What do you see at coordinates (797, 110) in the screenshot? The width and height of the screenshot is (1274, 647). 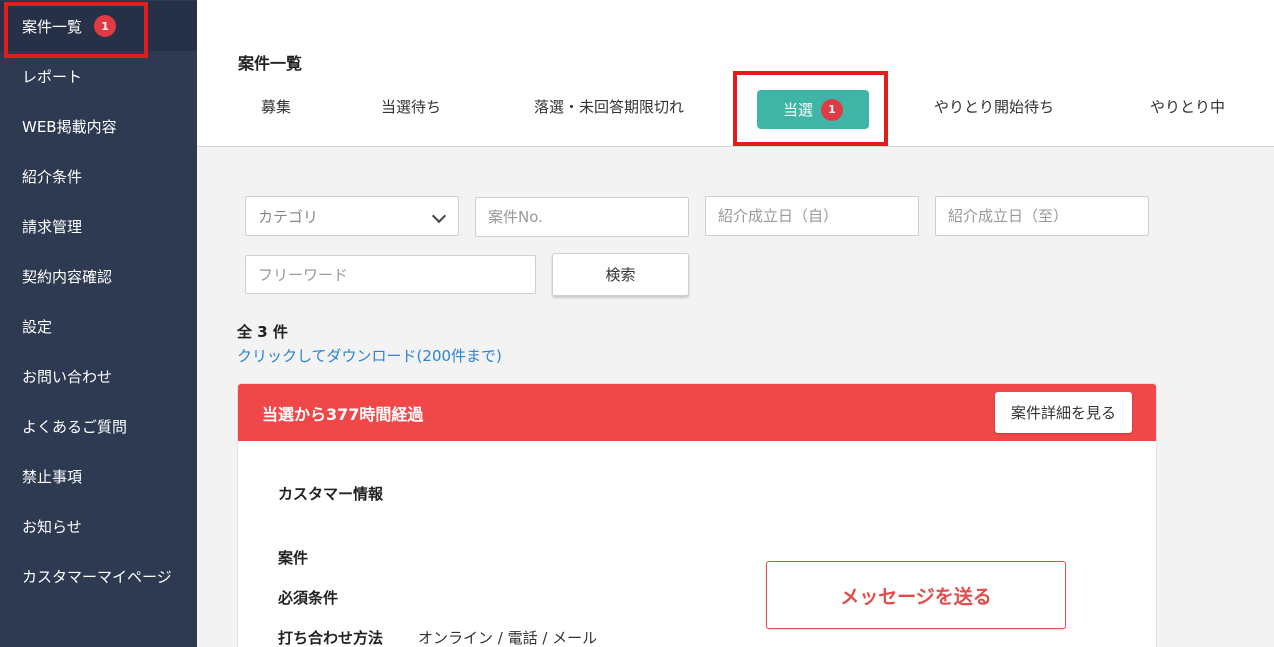 I see `tab-label: 当選` at bounding box center [797, 110].